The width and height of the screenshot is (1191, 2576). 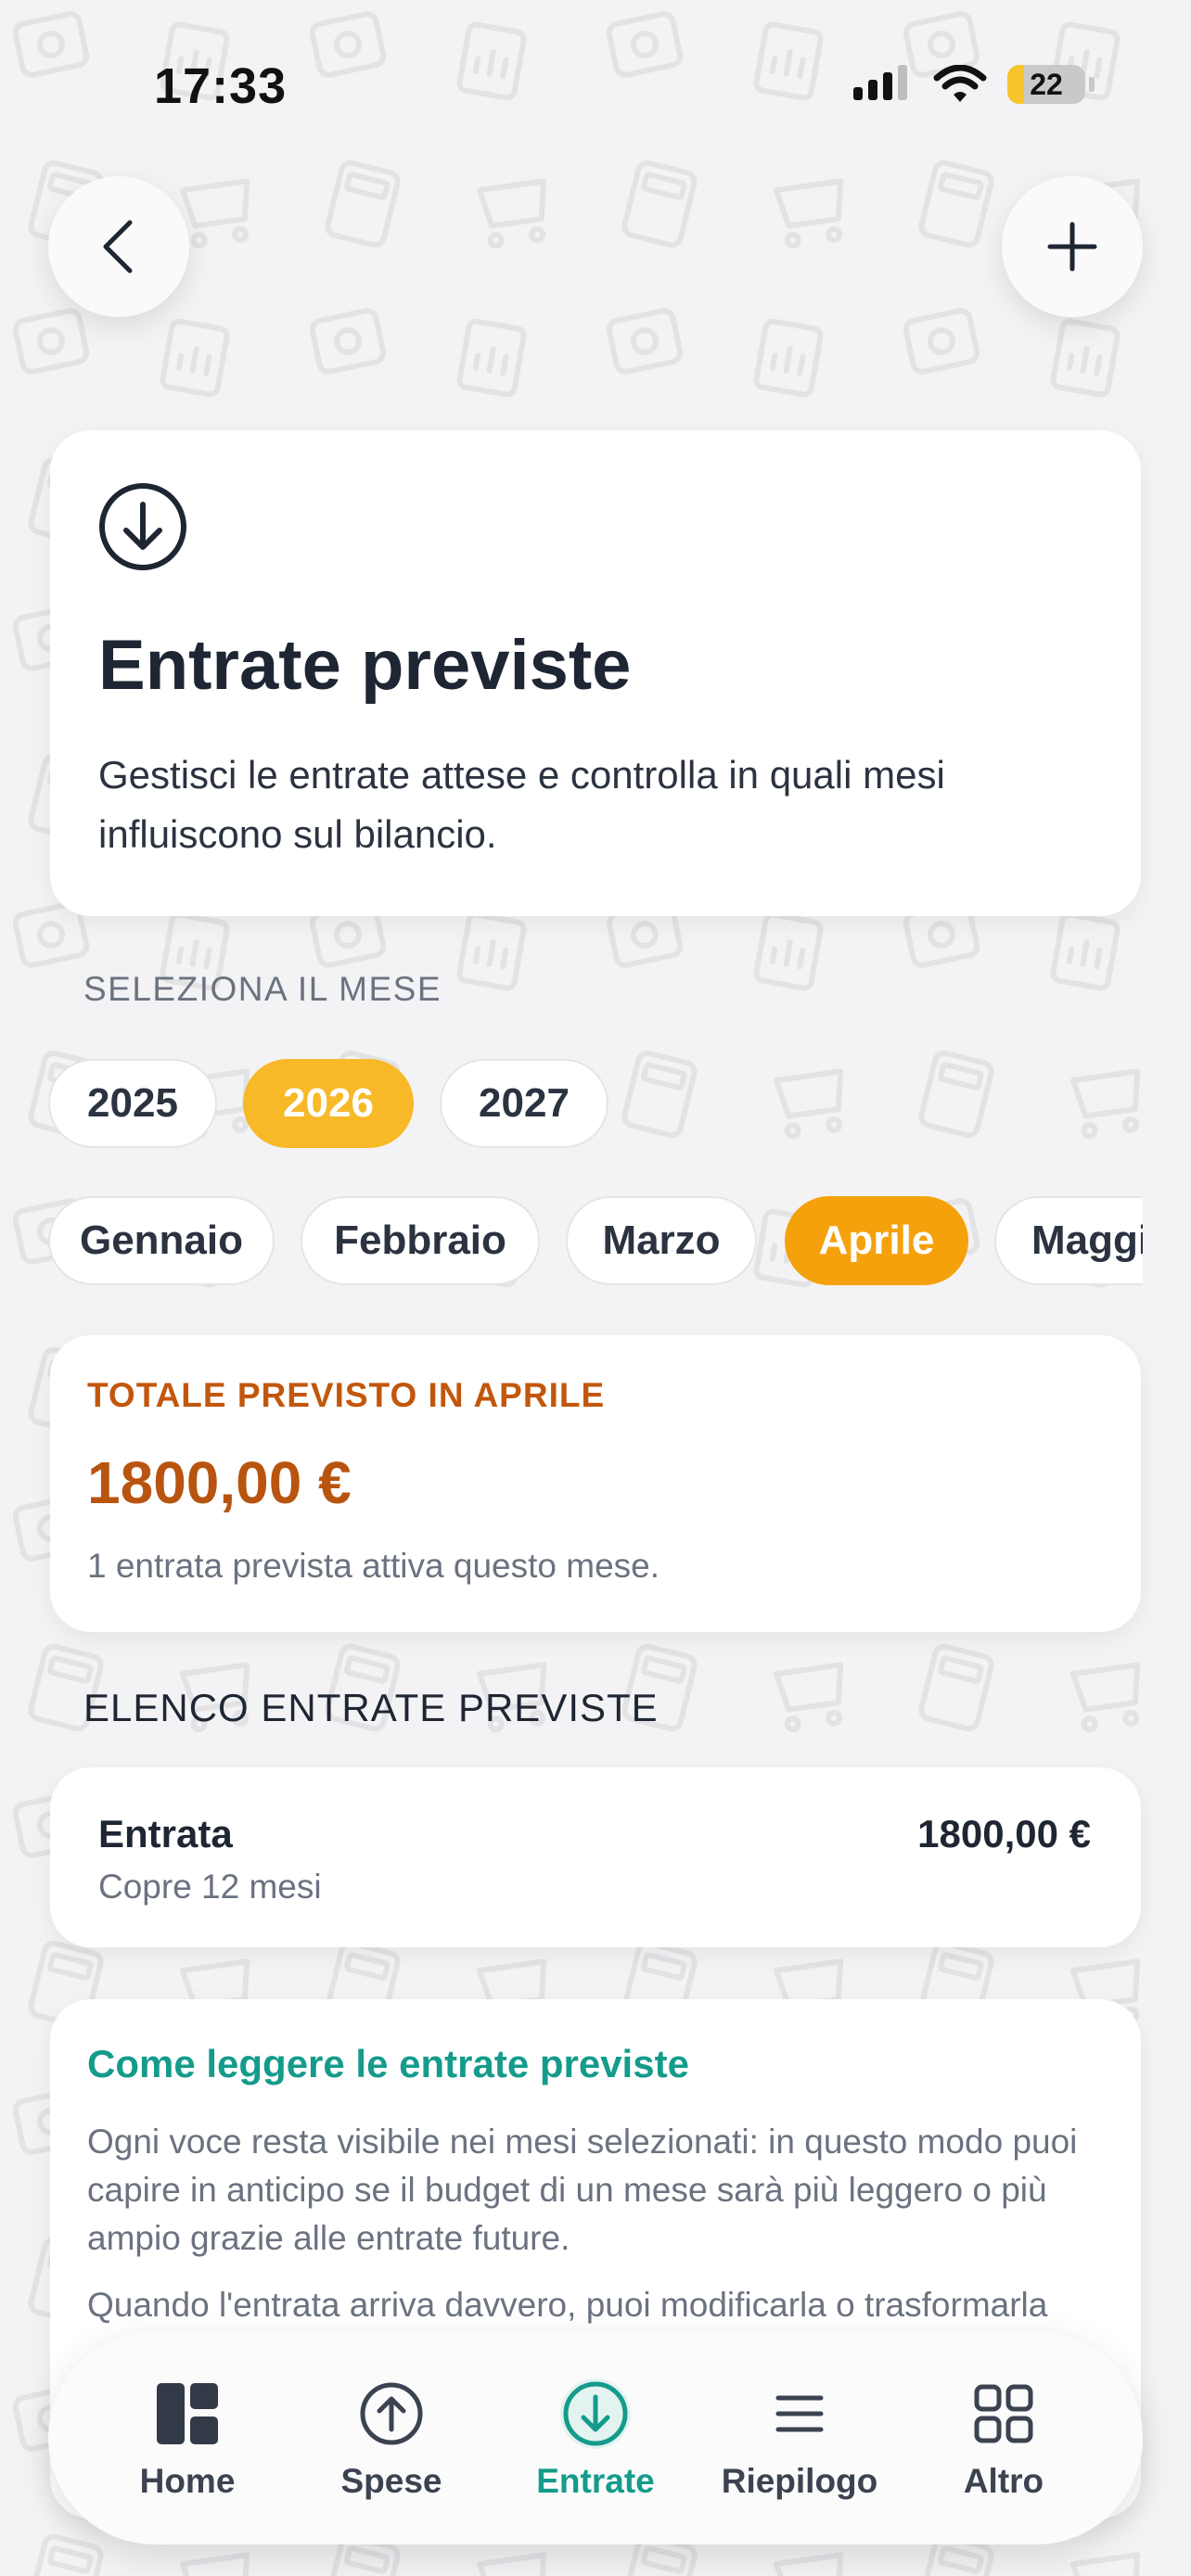 What do you see at coordinates (1092, 84) in the screenshot?
I see `battery-tip` at bounding box center [1092, 84].